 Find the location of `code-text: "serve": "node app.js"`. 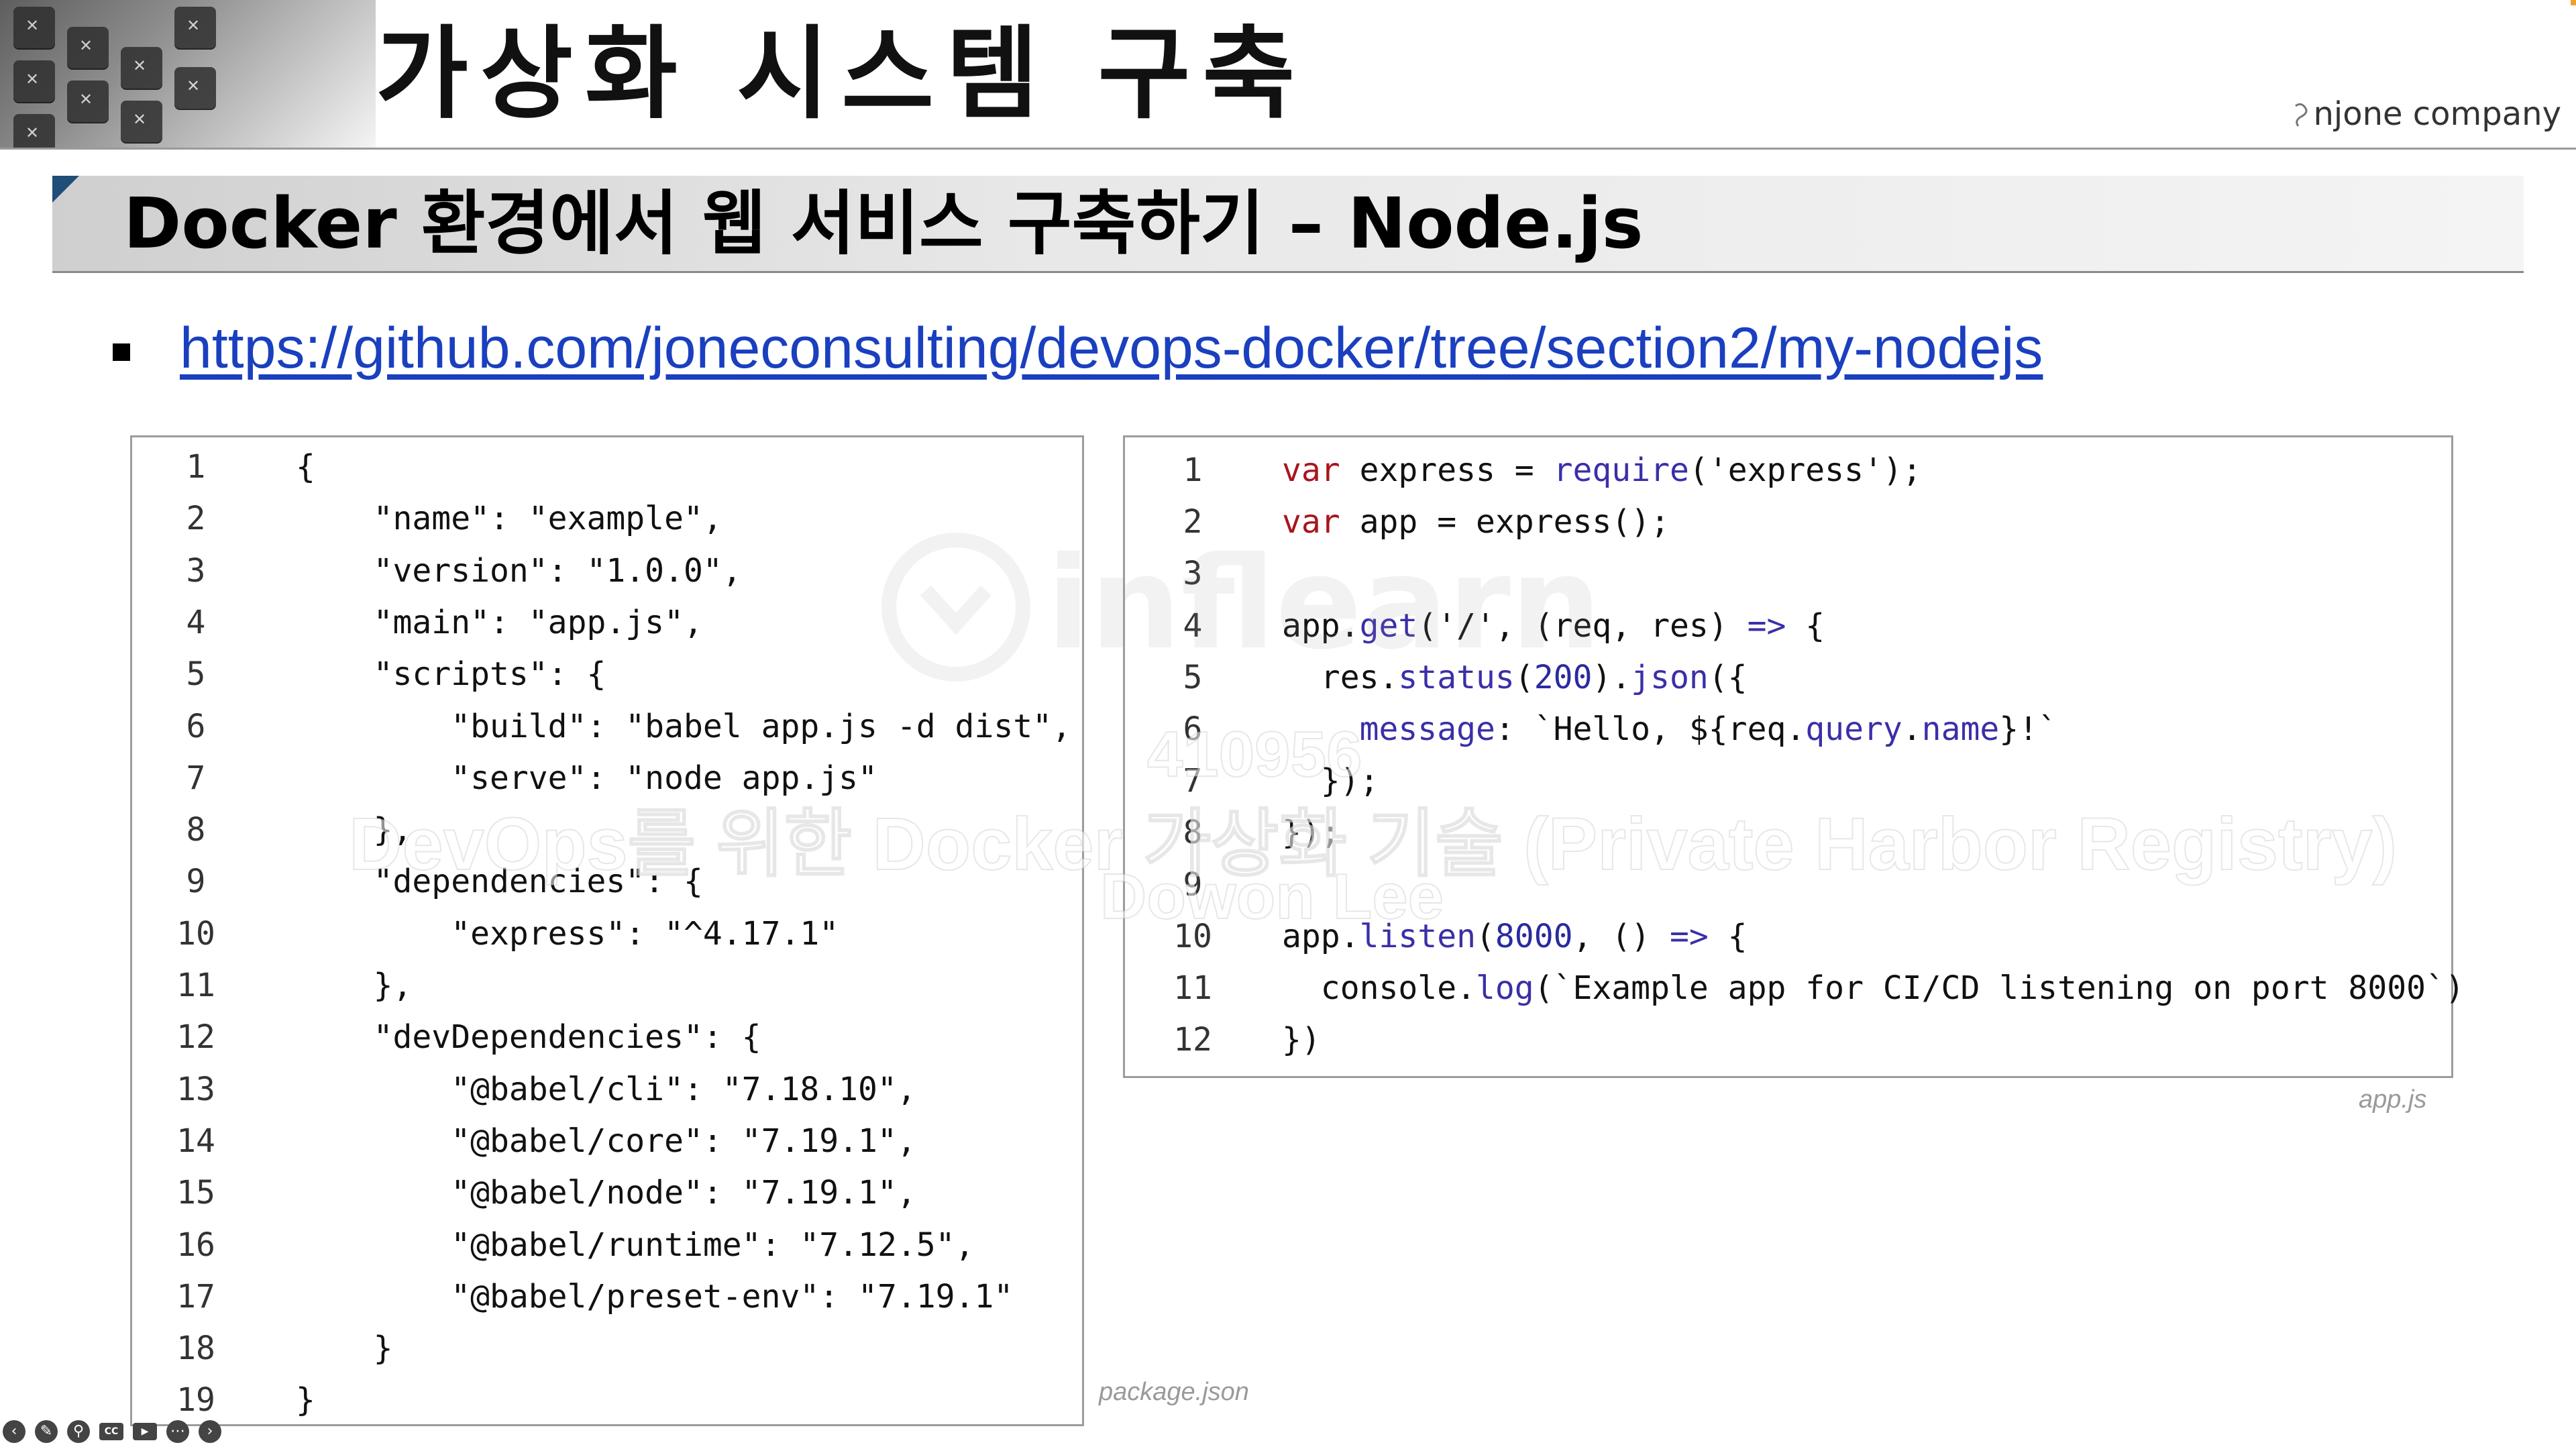

code-text: "serve": "node app.js" is located at coordinates (586, 778).